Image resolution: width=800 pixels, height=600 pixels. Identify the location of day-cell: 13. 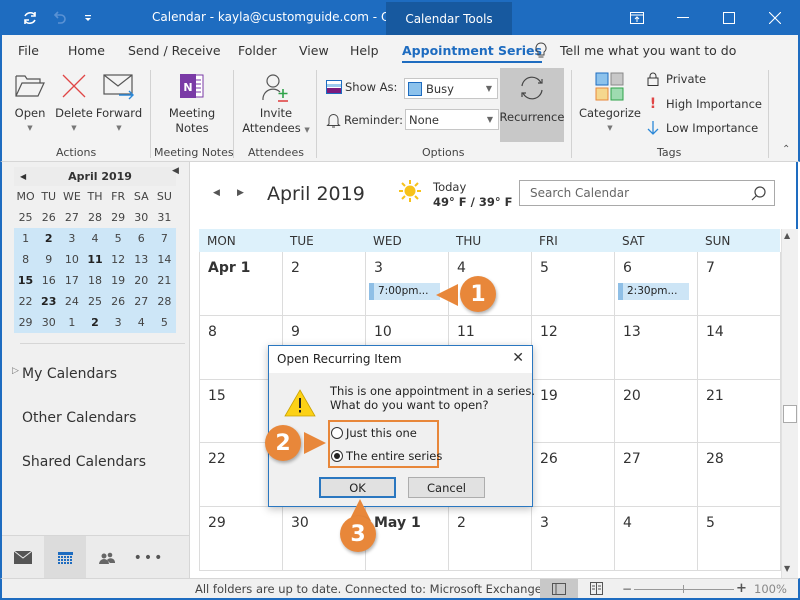
(656, 347).